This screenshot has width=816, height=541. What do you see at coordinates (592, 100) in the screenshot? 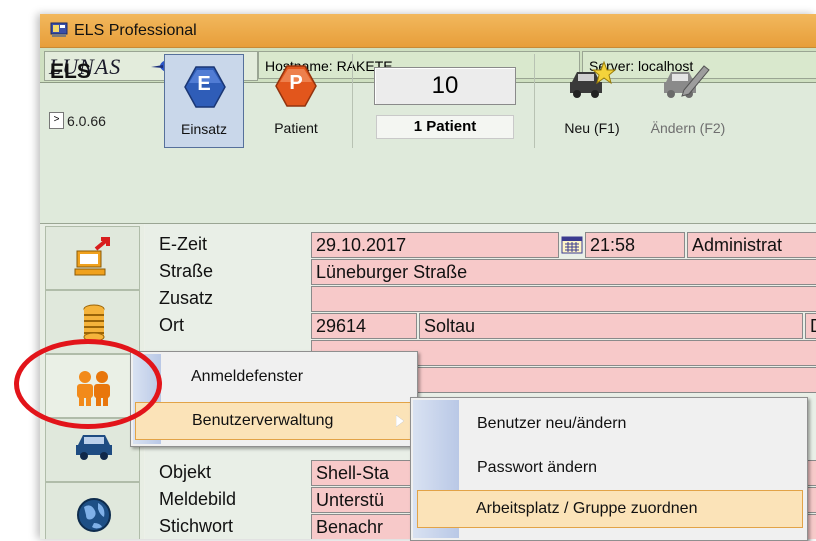
I see `new-button: Neu (F1)` at bounding box center [592, 100].